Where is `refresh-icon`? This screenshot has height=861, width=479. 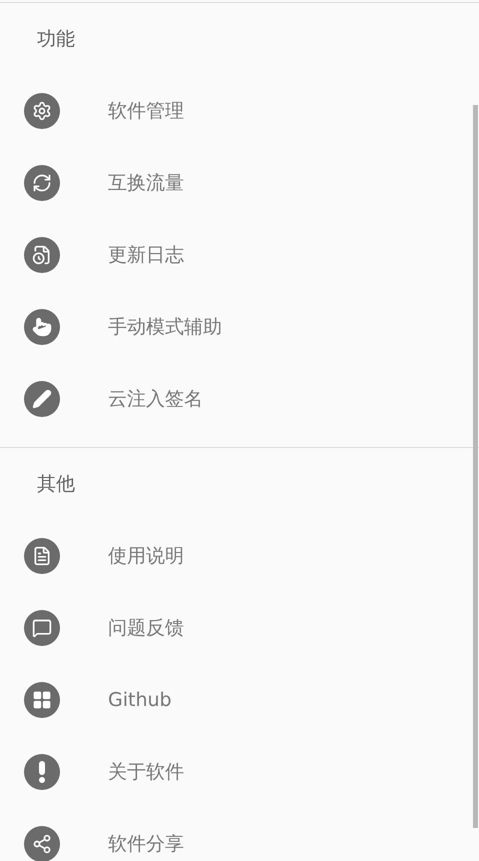 refresh-icon is located at coordinates (42, 183).